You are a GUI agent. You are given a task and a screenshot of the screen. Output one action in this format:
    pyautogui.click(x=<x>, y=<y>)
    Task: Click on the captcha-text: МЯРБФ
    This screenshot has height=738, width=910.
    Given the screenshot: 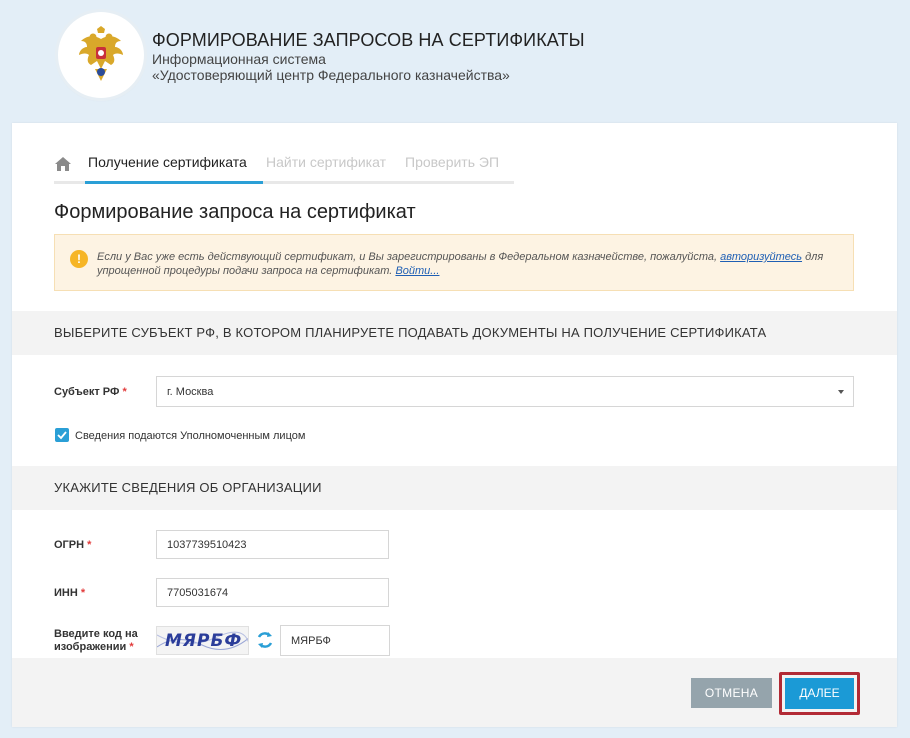 What is the action you would take?
    pyautogui.click(x=204, y=641)
    